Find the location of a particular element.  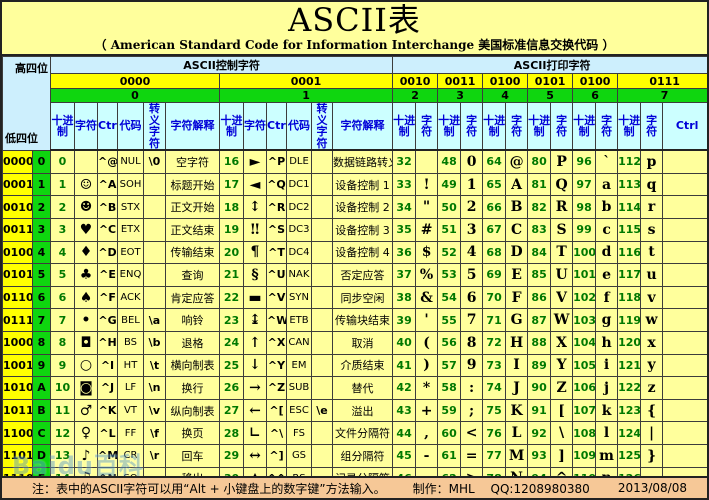

cell-decimal: 20 is located at coordinates (231, 252).